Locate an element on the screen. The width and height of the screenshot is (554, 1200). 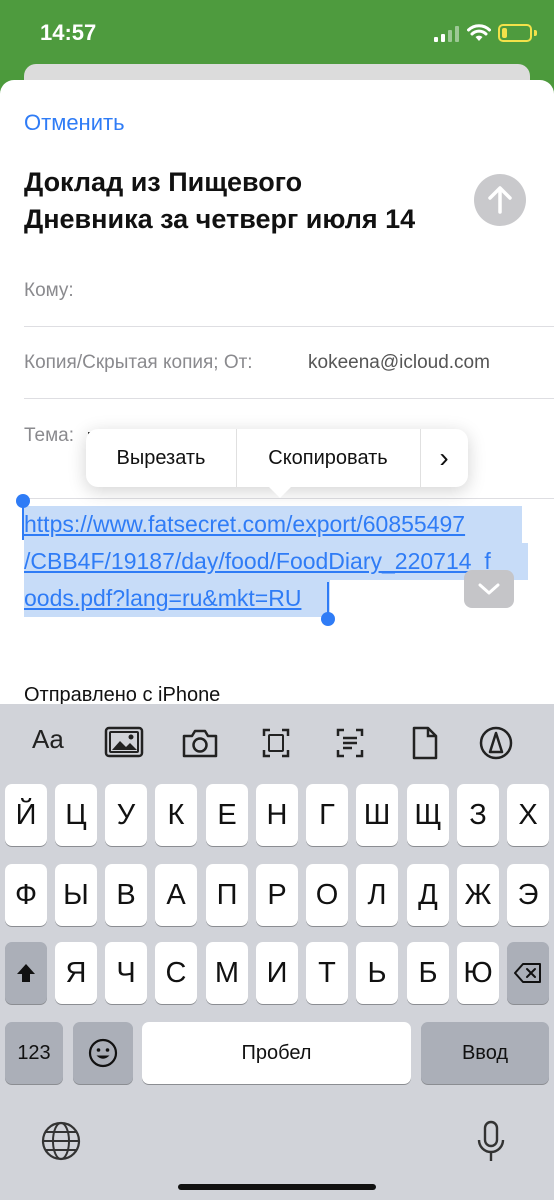
to-label: Кому: is located at coordinates (49, 290).